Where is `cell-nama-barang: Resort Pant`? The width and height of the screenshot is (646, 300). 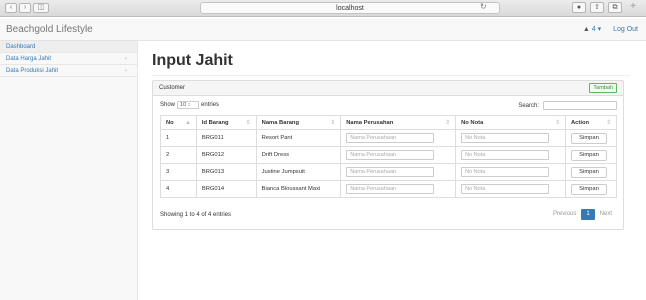 cell-nama-barang: Resort Pant is located at coordinates (298, 138).